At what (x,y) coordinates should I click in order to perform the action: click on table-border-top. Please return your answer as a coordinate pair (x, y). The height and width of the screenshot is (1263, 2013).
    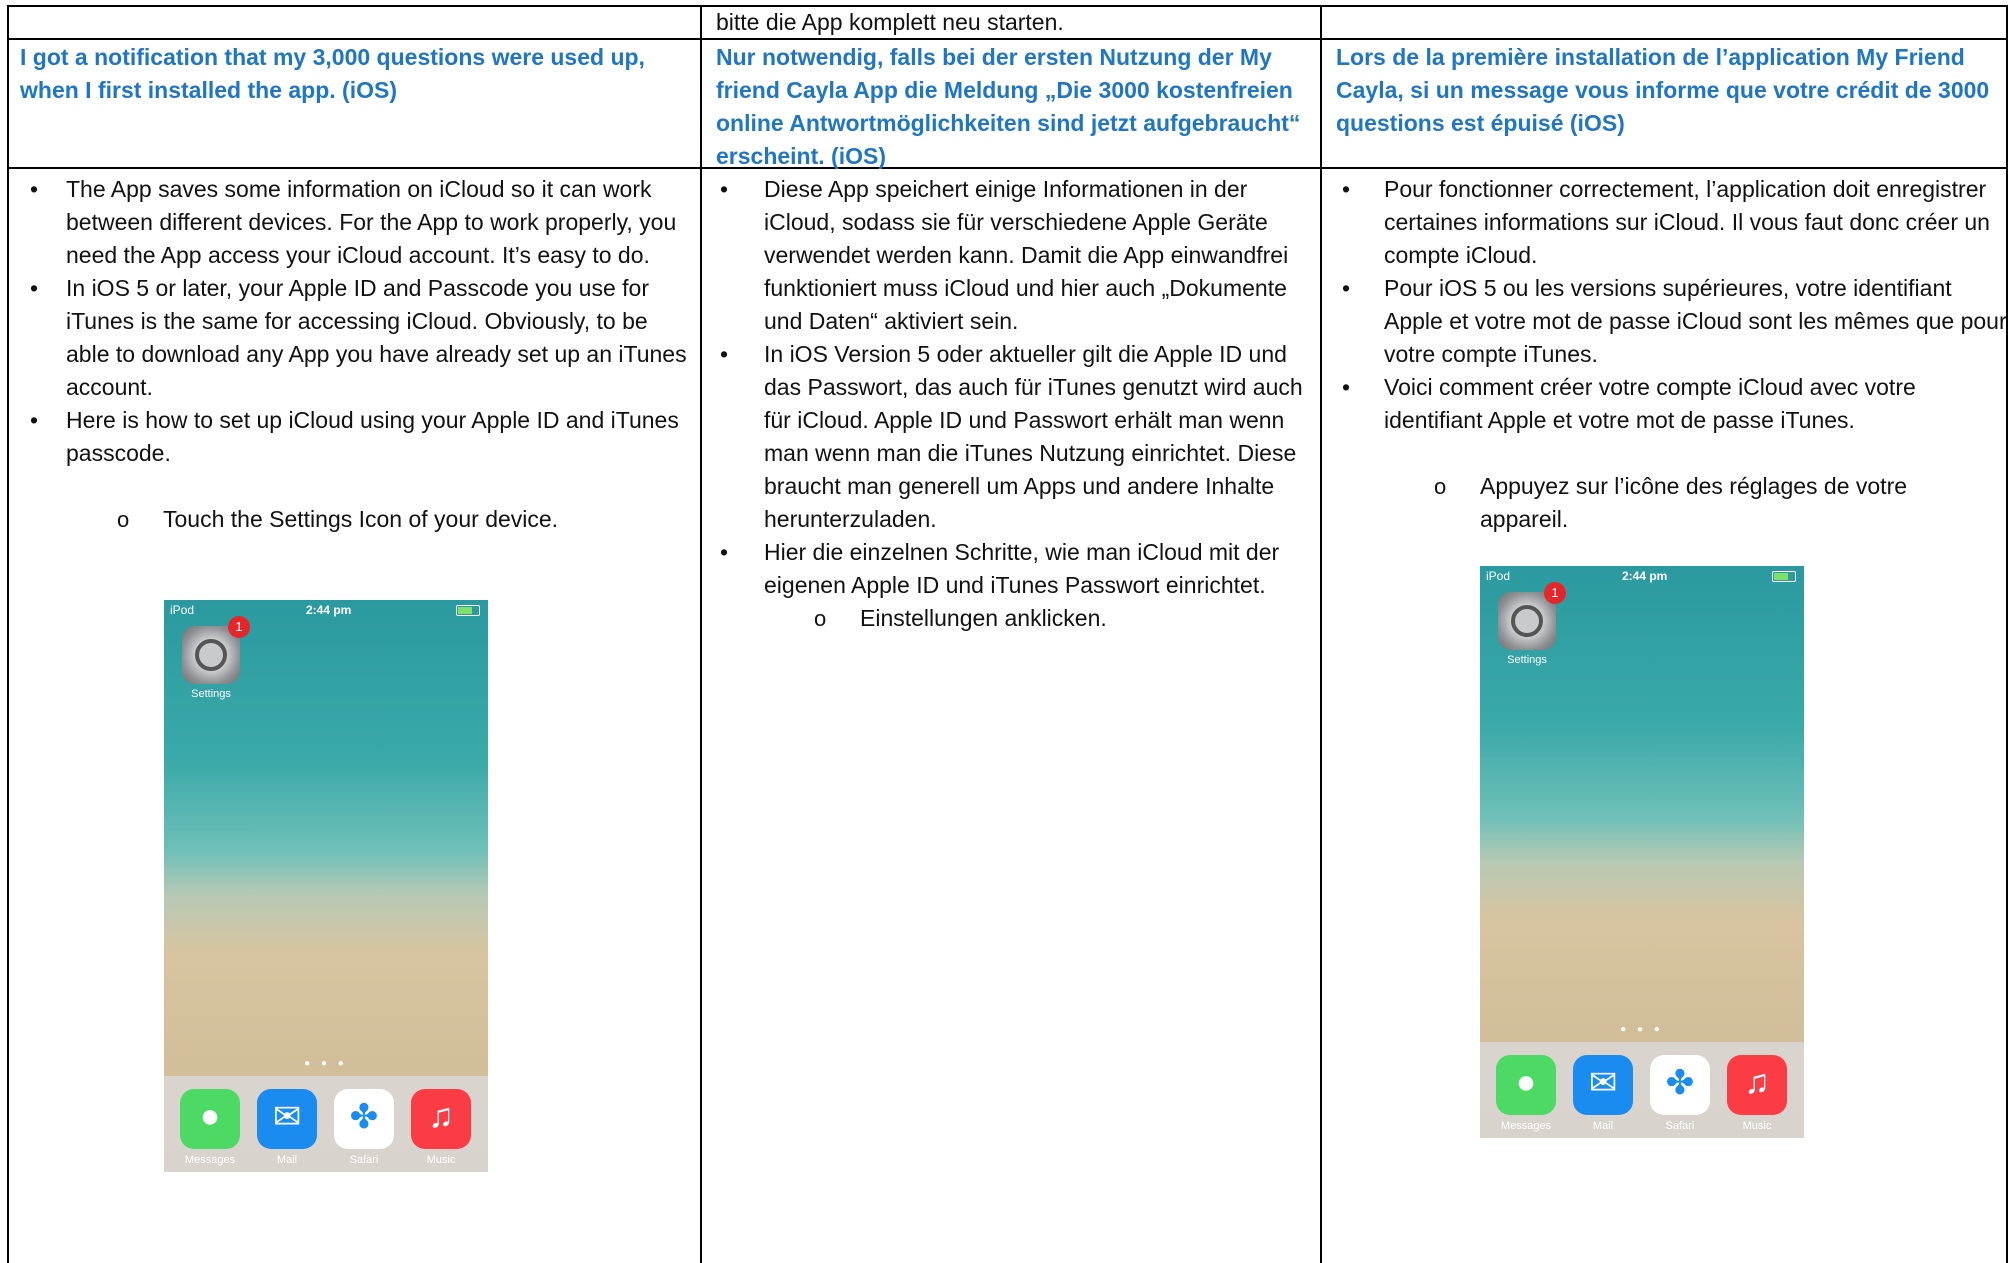
    Looking at the image, I should click on (1008, 6).